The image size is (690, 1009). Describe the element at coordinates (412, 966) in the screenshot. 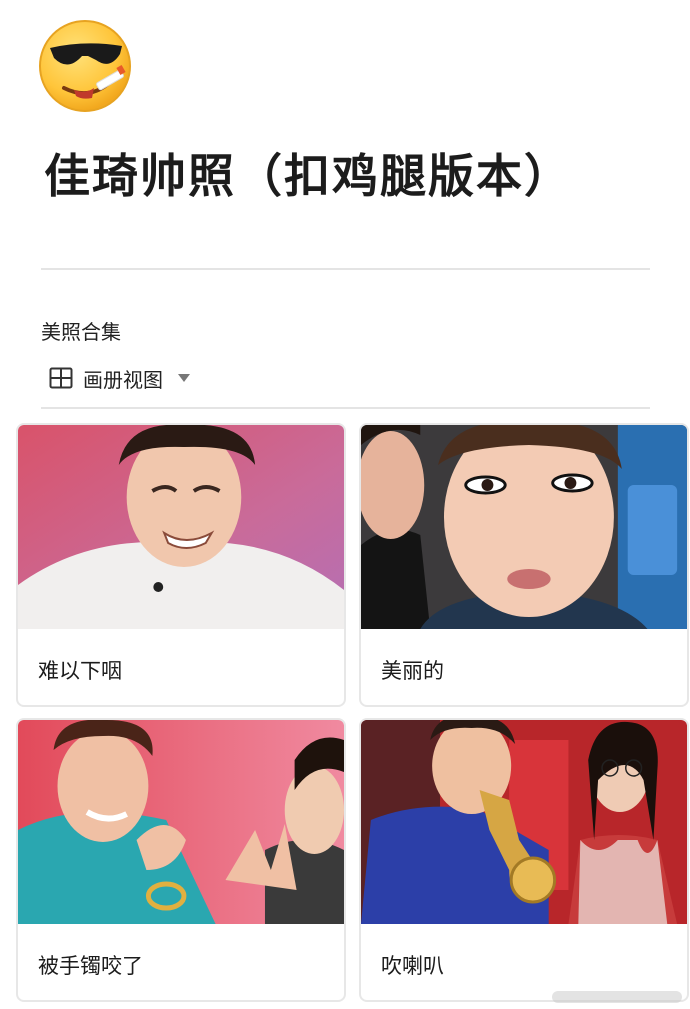

I see `card-caption: 吹喇叭` at that location.